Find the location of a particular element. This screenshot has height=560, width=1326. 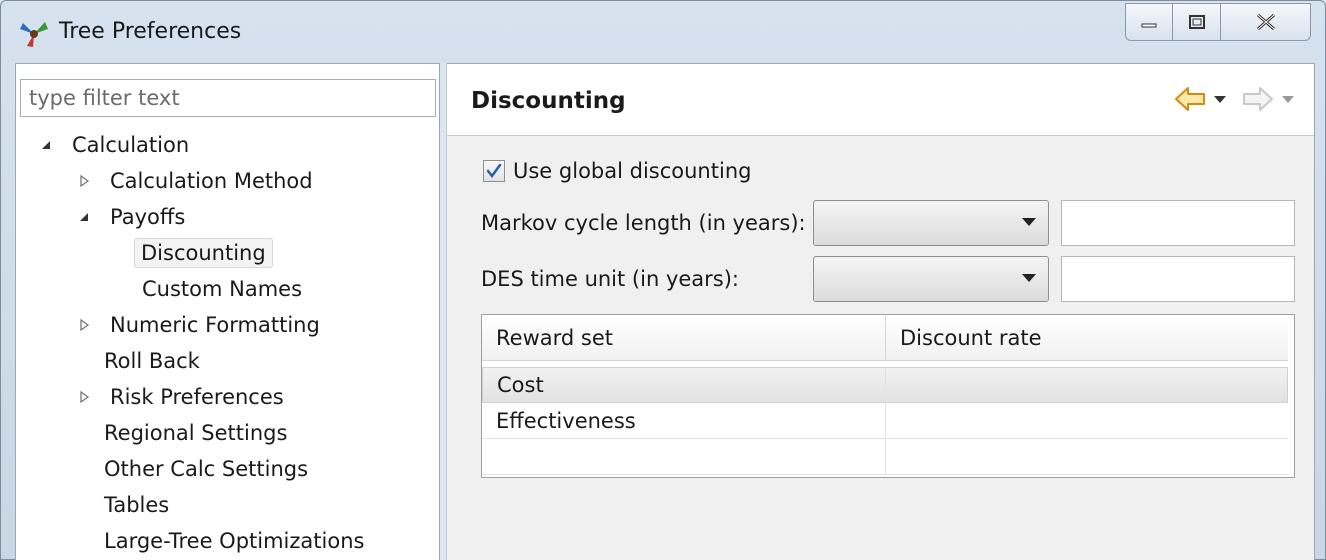

markov-cycle-unit-select is located at coordinates (931, 223).